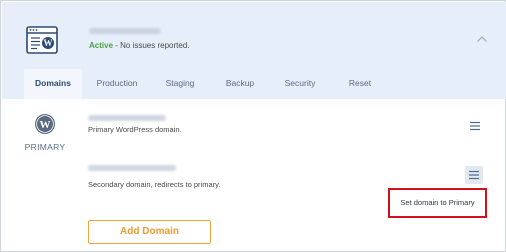 The image size is (506, 252). I want to click on site-status: Active - No issues reported., so click(139, 46).